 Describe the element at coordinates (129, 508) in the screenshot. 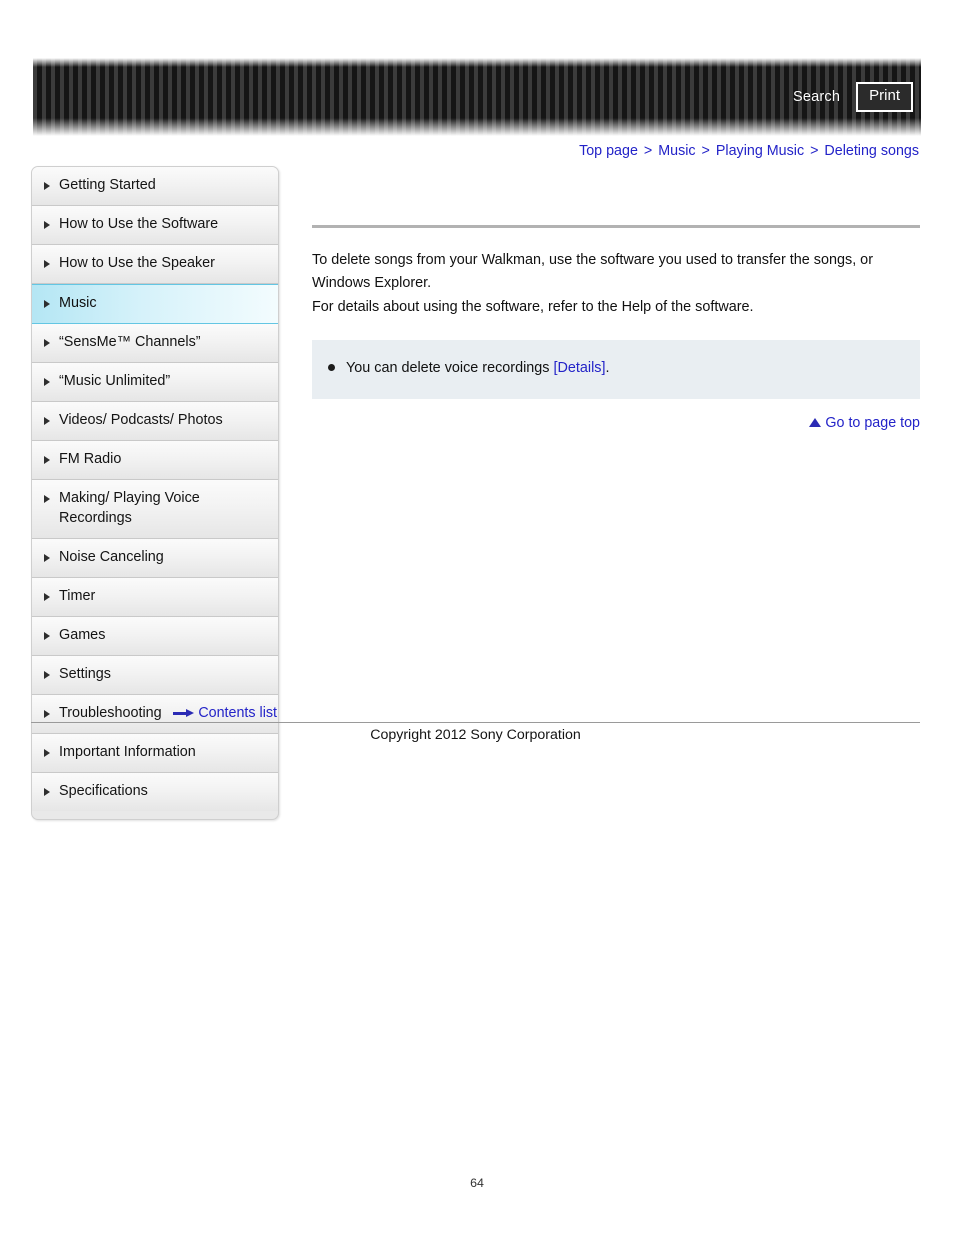

I see `sidebar-item-label: Making/ Playing Voice Recordings` at that location.